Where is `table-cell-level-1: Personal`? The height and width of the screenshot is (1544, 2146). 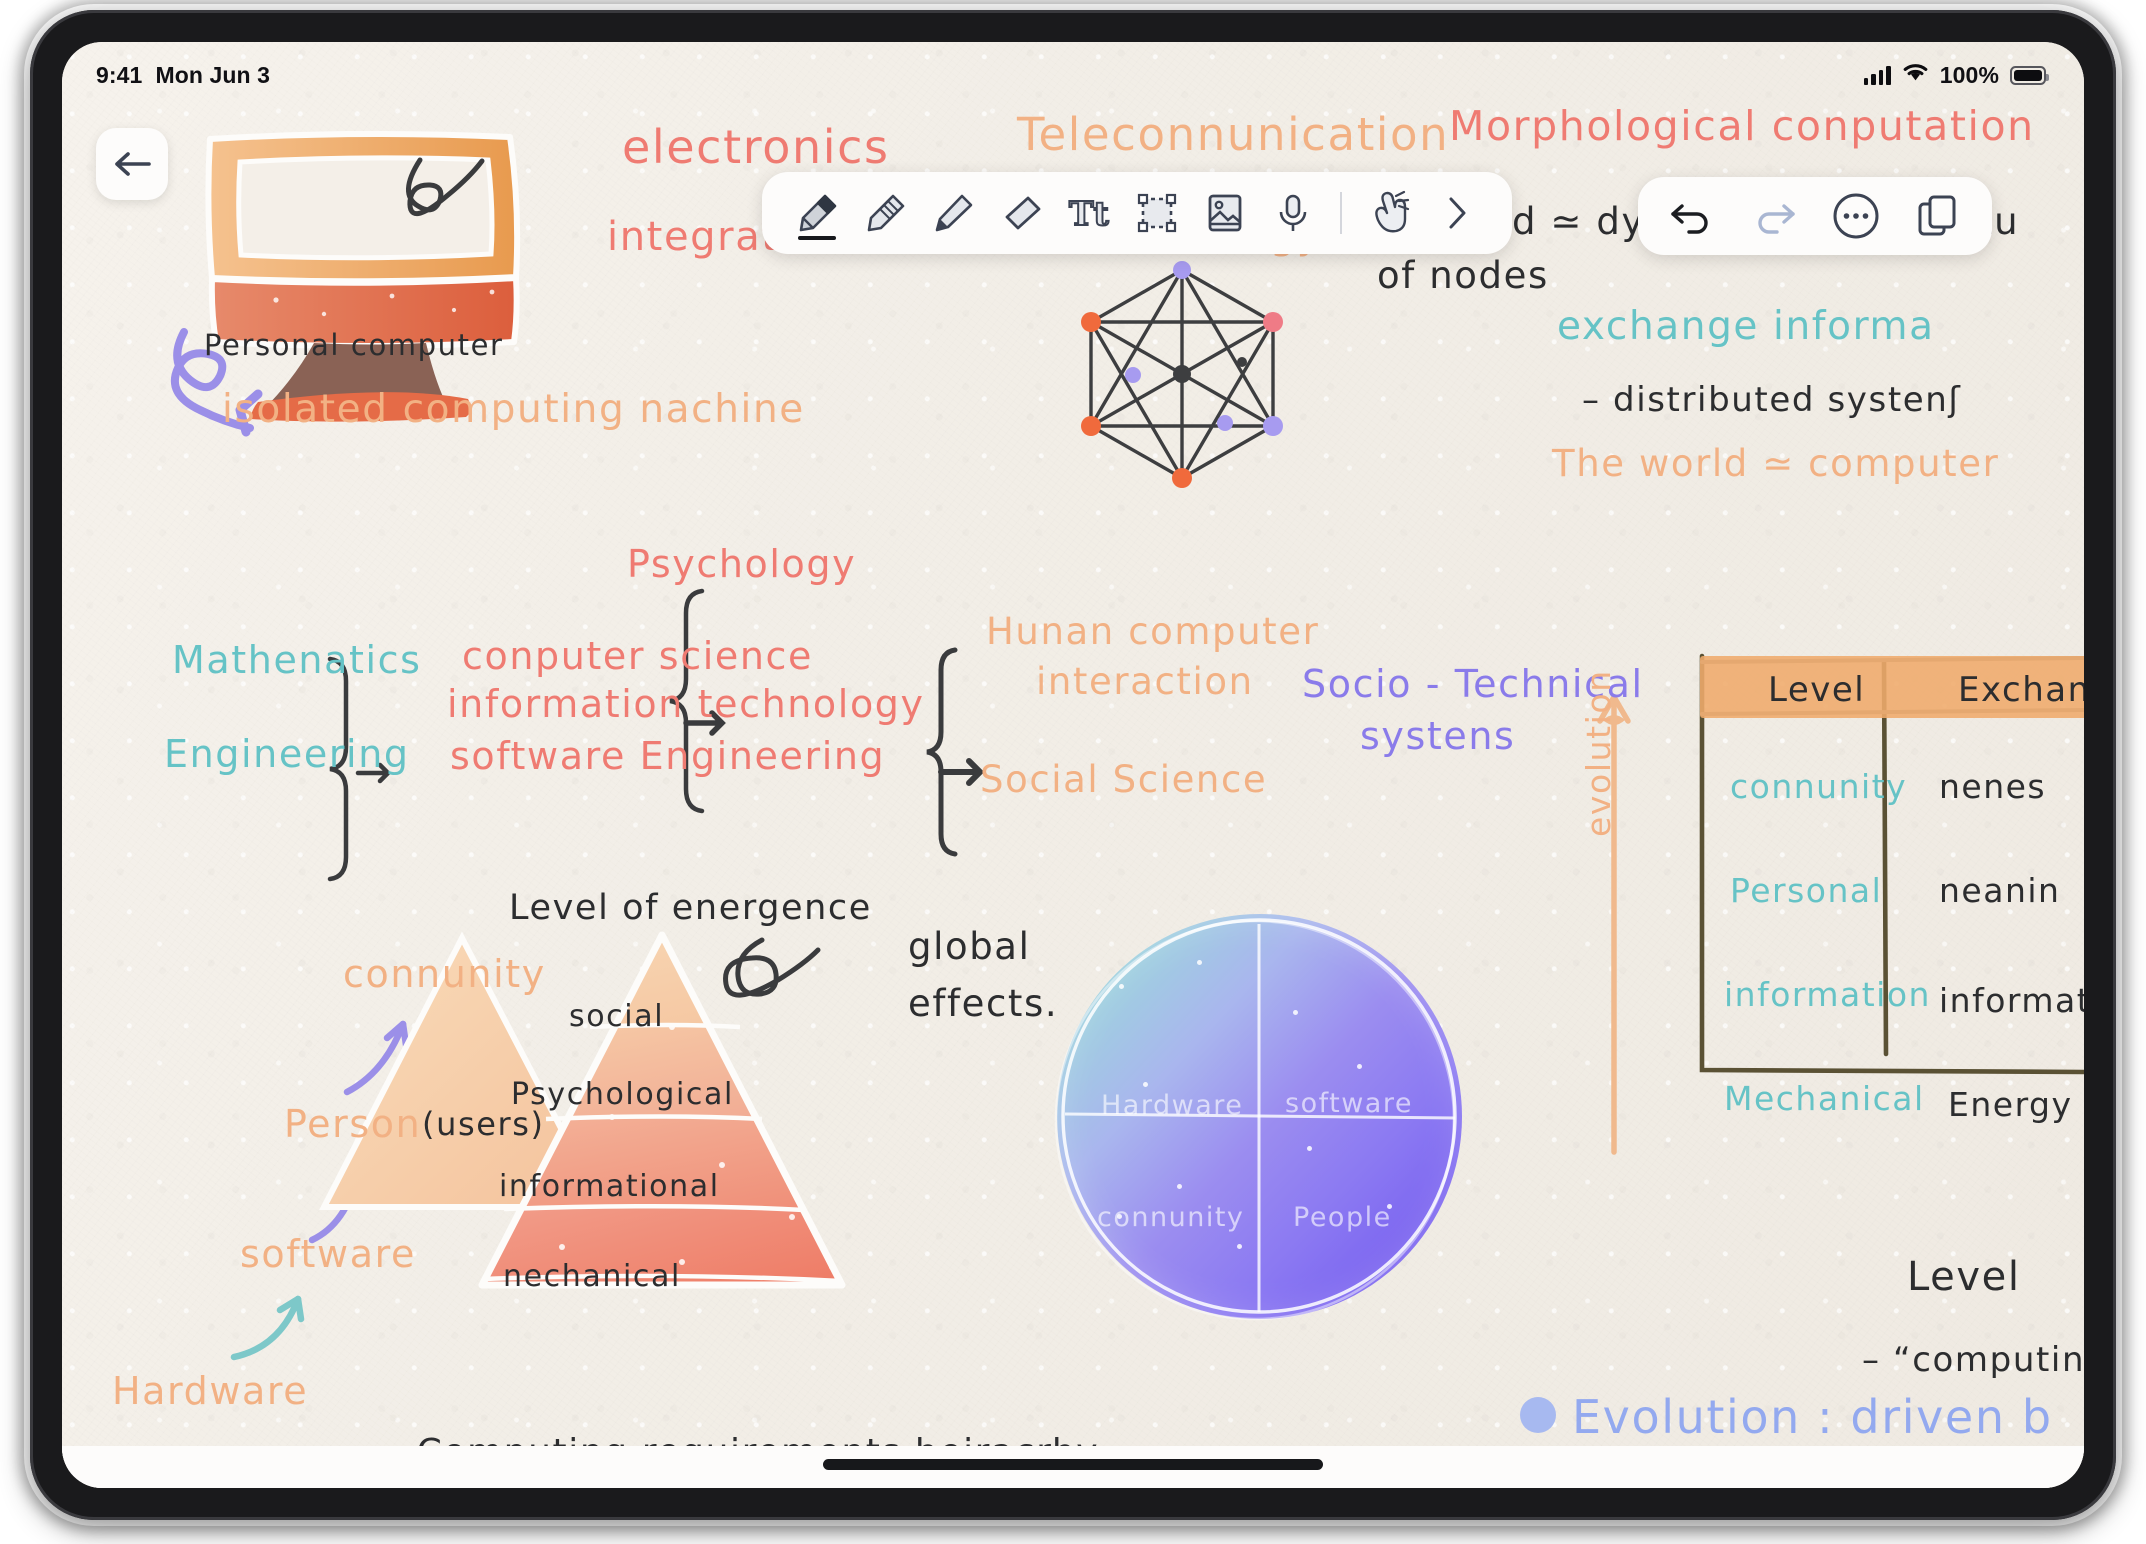 table-cell-level-1: Personal is located at coordinates (1806, 890).